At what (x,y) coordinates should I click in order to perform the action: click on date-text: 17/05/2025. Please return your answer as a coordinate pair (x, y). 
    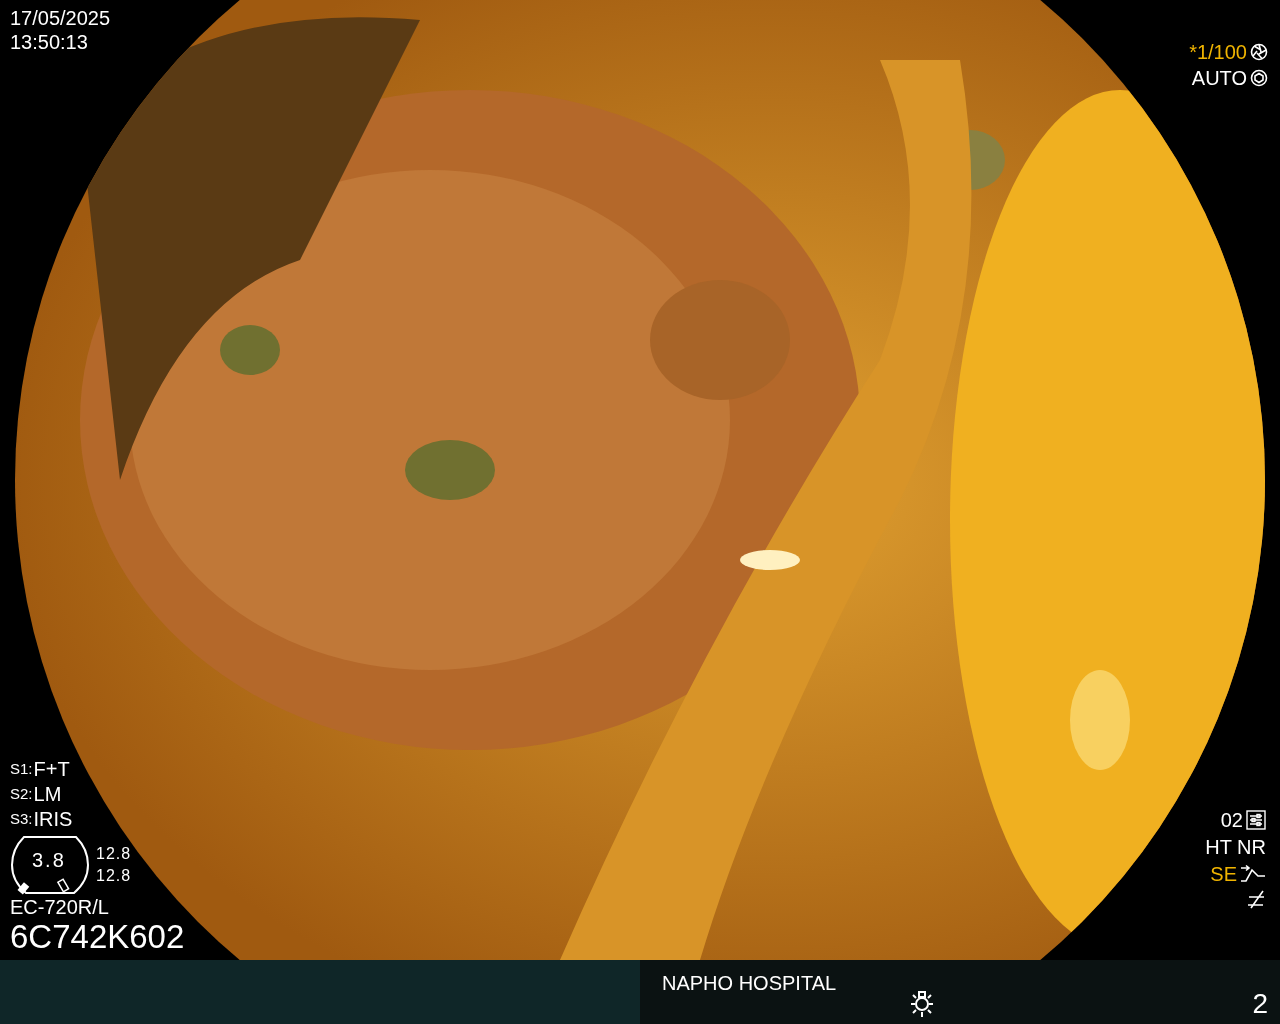
    Looking at the image, I should click on (60, 18).